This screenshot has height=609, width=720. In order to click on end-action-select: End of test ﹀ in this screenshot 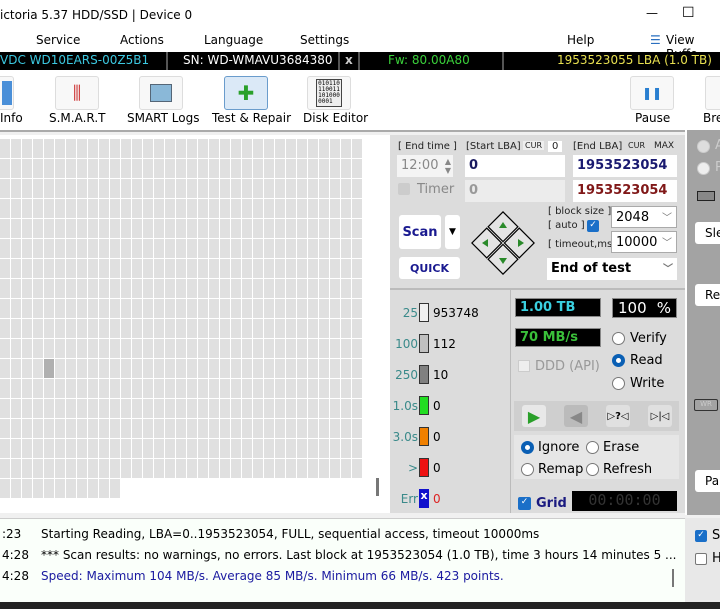, I will do `click(612, 269)`.